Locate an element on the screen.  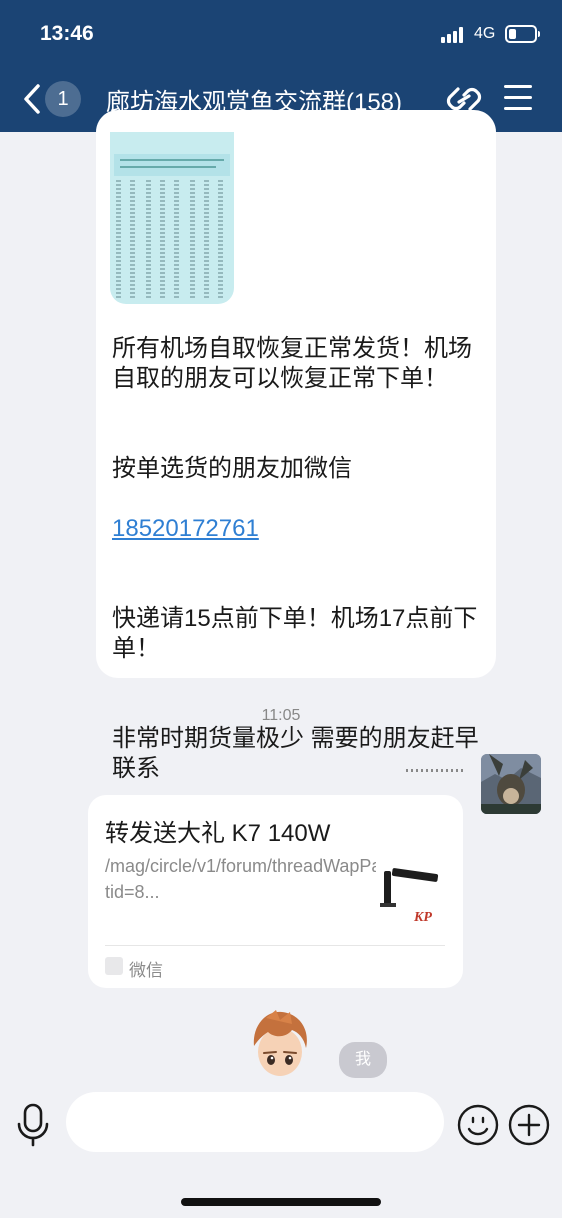
card-divider is located at coordinates (275, 945).